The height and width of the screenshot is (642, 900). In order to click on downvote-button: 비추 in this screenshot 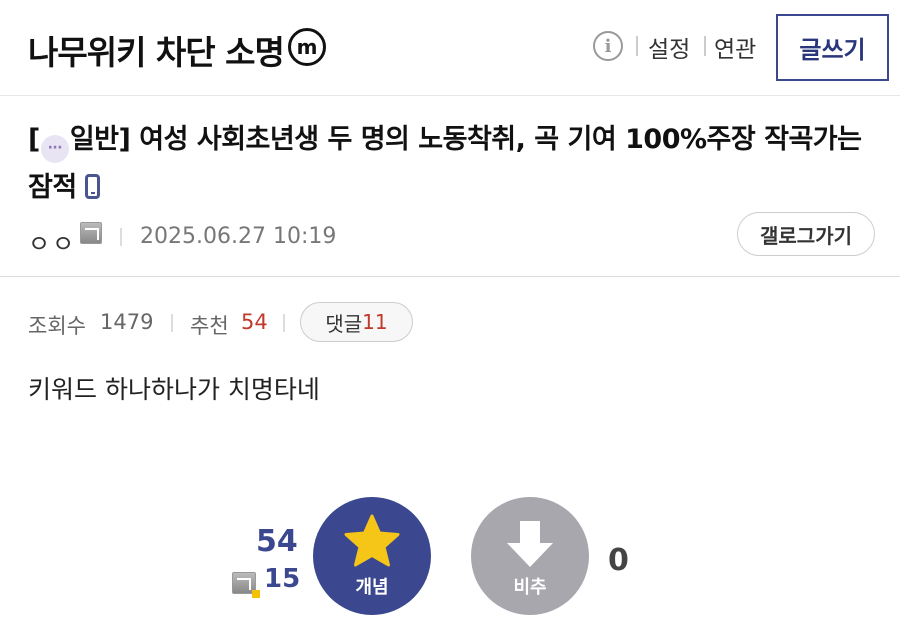, I will do `click(530, 556)`.